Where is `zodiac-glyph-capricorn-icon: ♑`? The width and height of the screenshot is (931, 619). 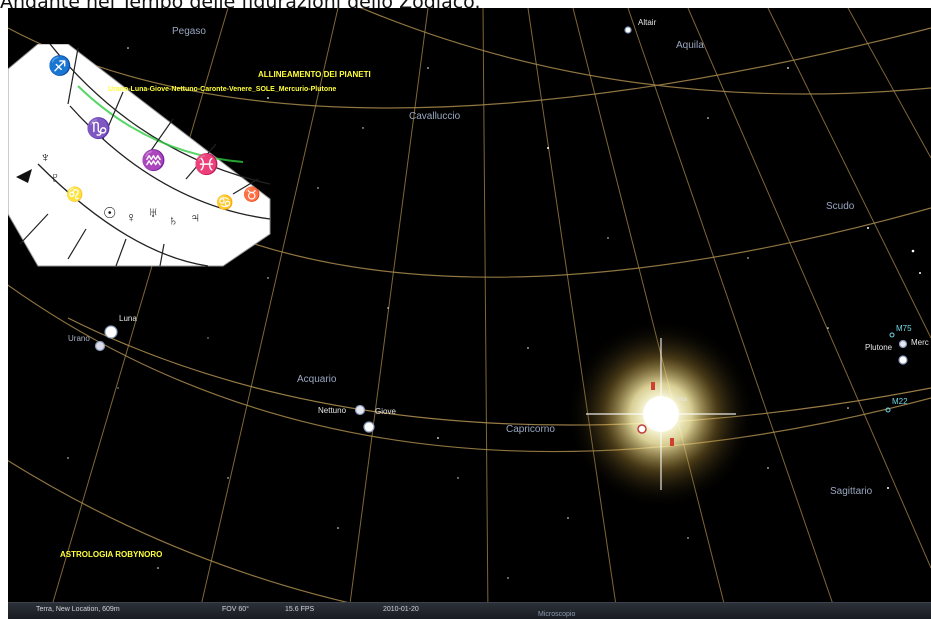
zodiac-glyph-capricorn-icon: ♑ is located at coordinates (98, 129).